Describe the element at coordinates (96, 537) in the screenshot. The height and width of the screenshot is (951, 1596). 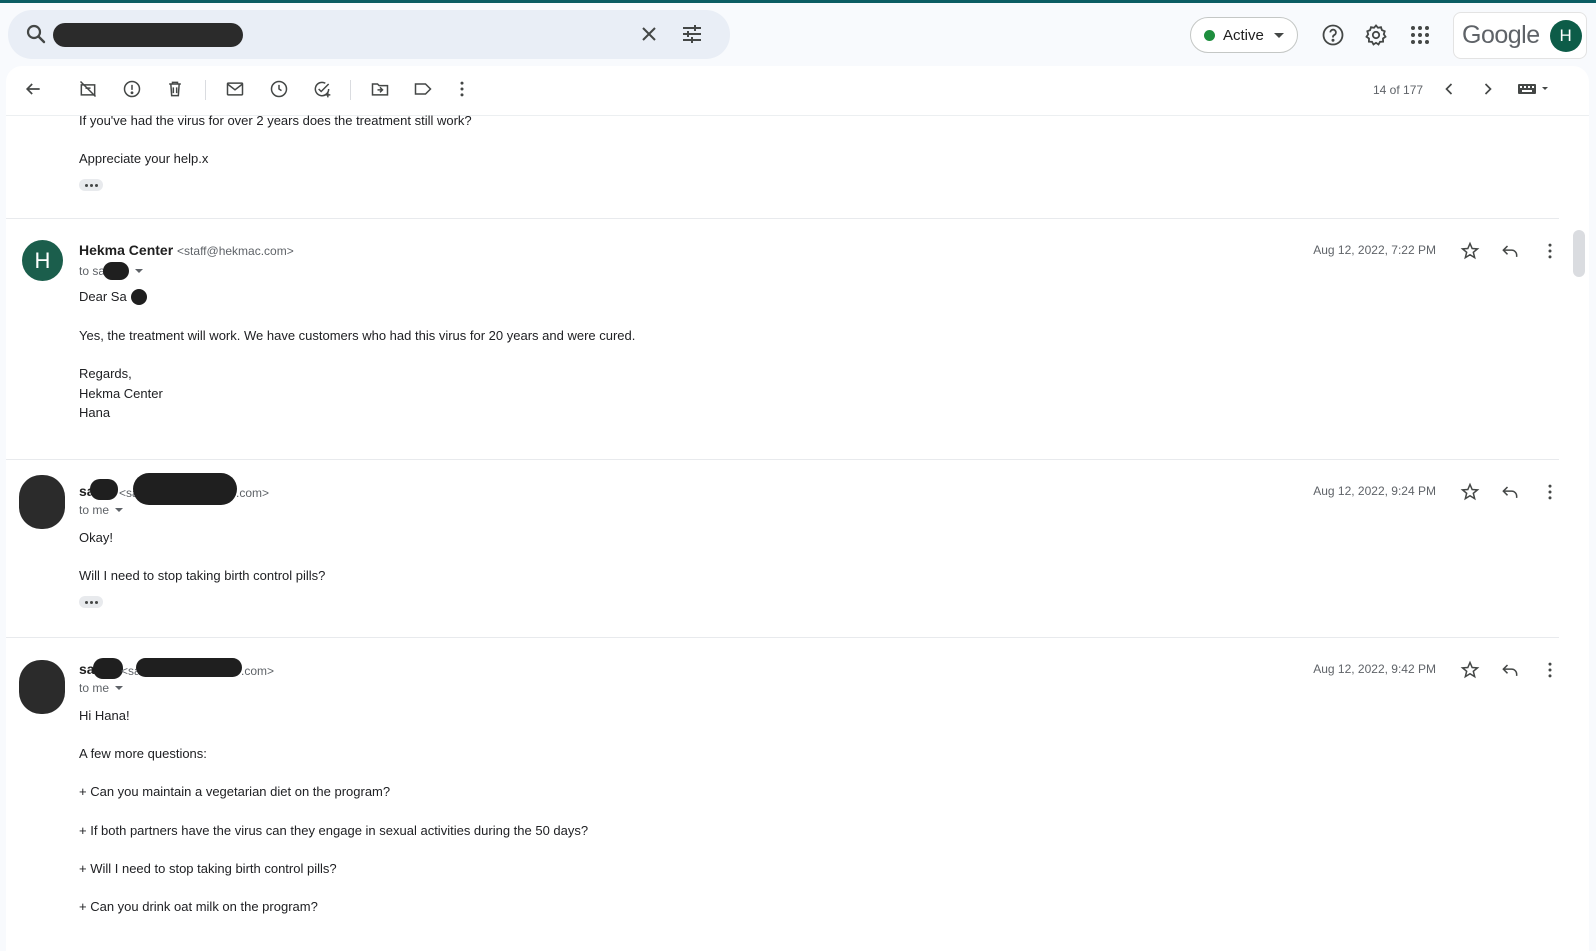
I see `message-body-line: Okay!` at that location.